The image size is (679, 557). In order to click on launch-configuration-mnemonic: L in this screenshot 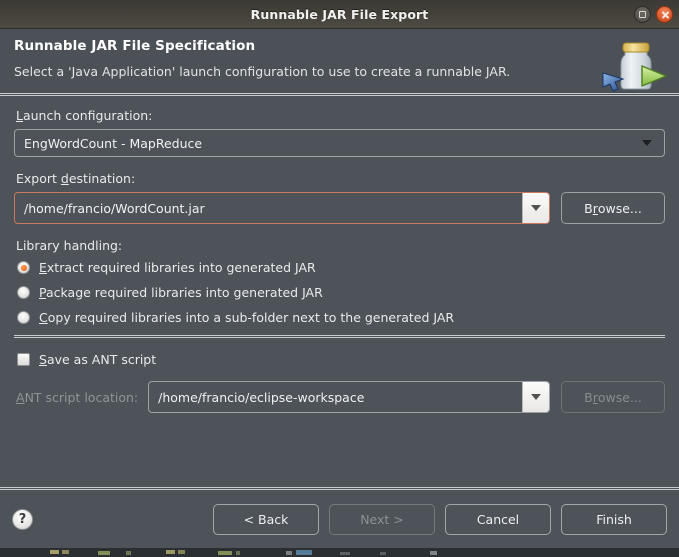, I will do `click(19, 115)`.